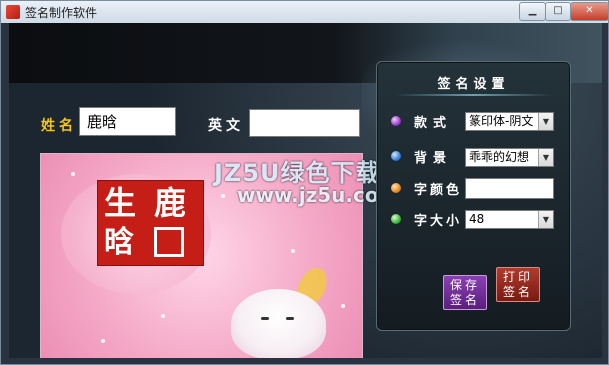  What do you see at coordinates (509, 219) in the screenshot?
I see `font-size-select: 48 ▼` at bounding box center [509, 219].